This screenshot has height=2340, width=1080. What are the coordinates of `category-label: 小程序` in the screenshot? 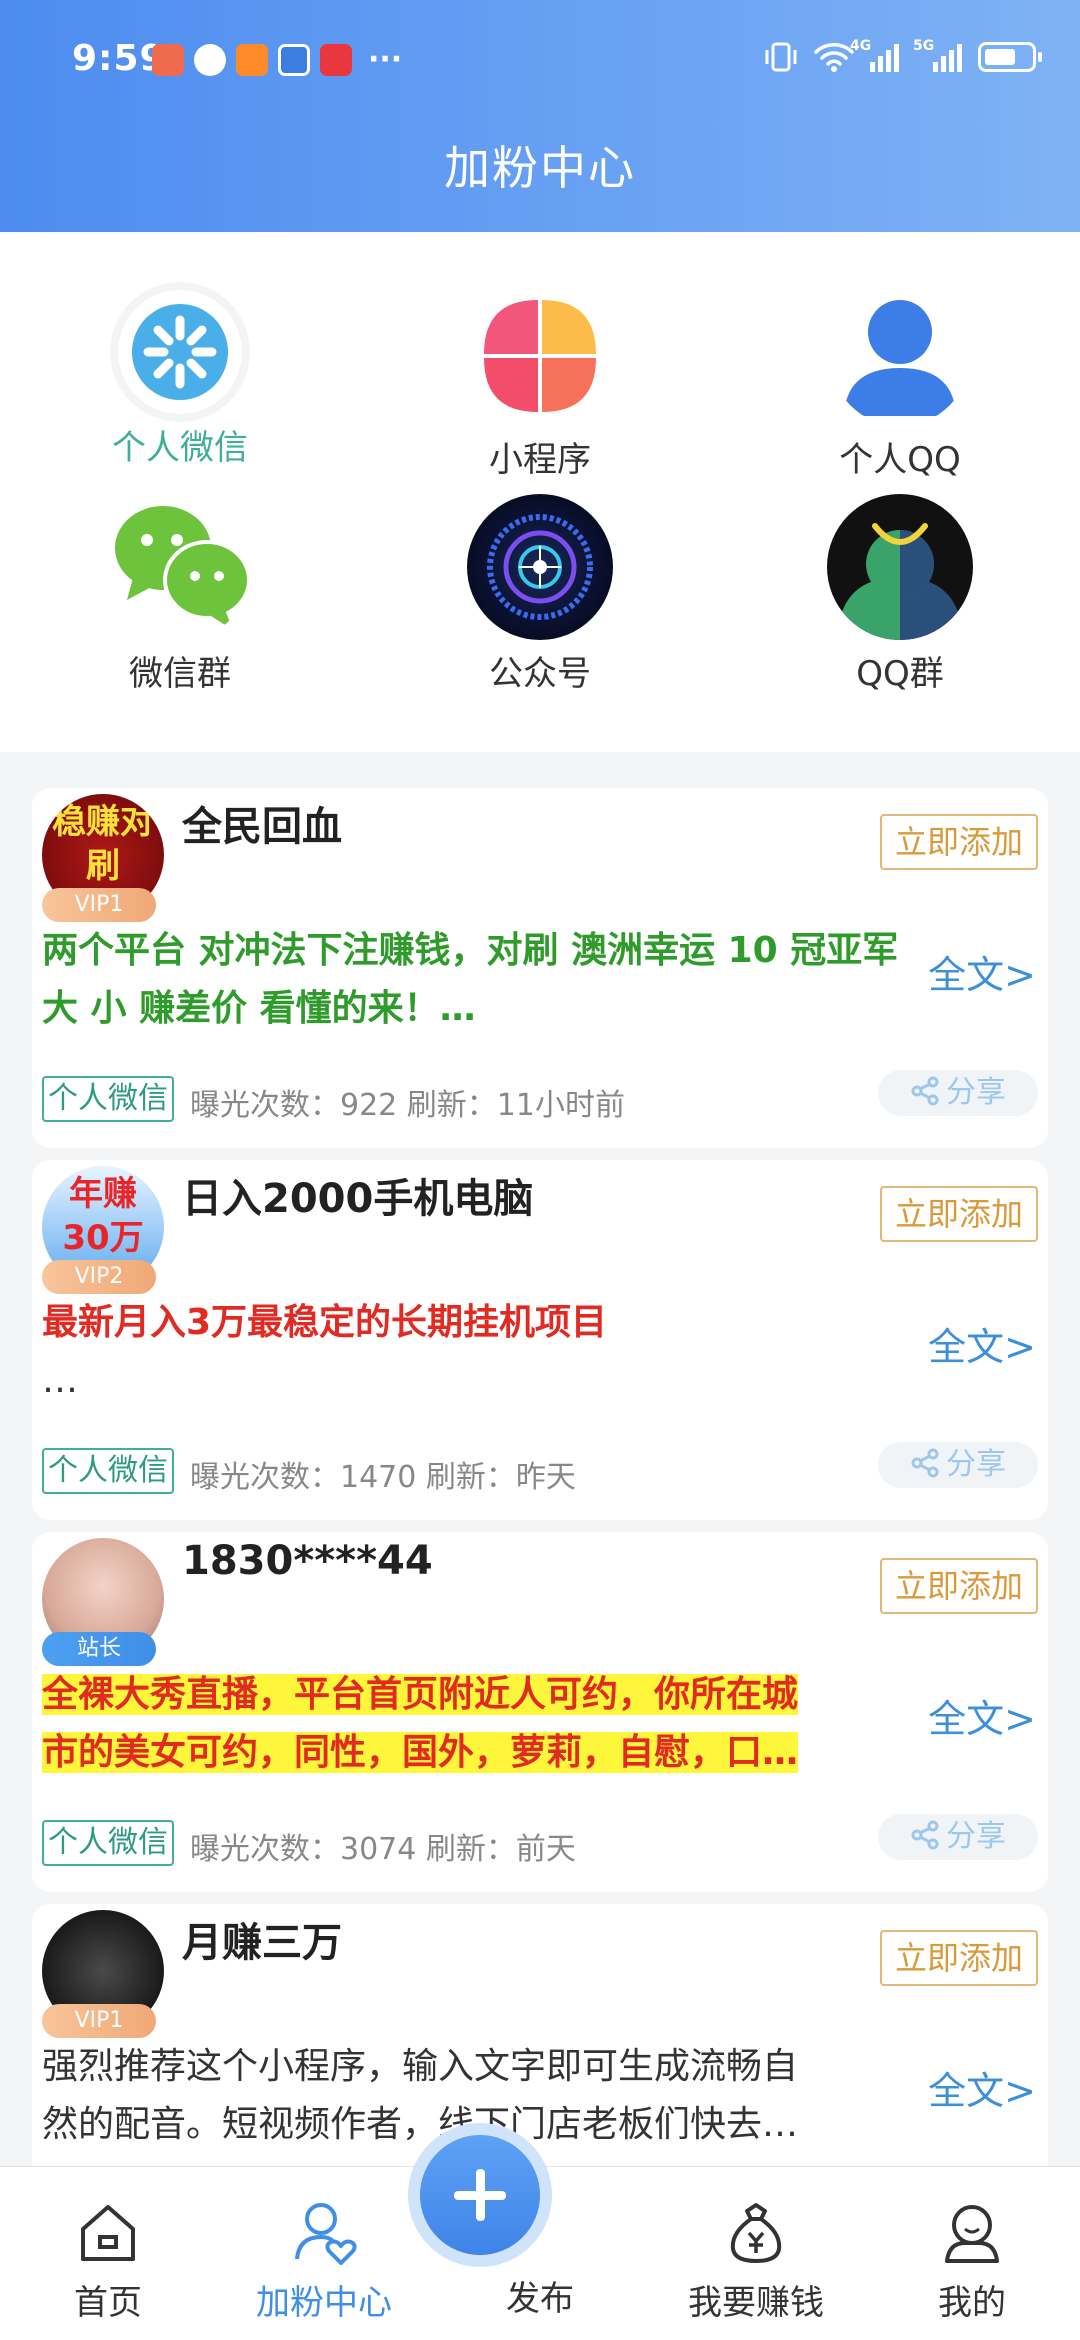 It's located at (540, 460).